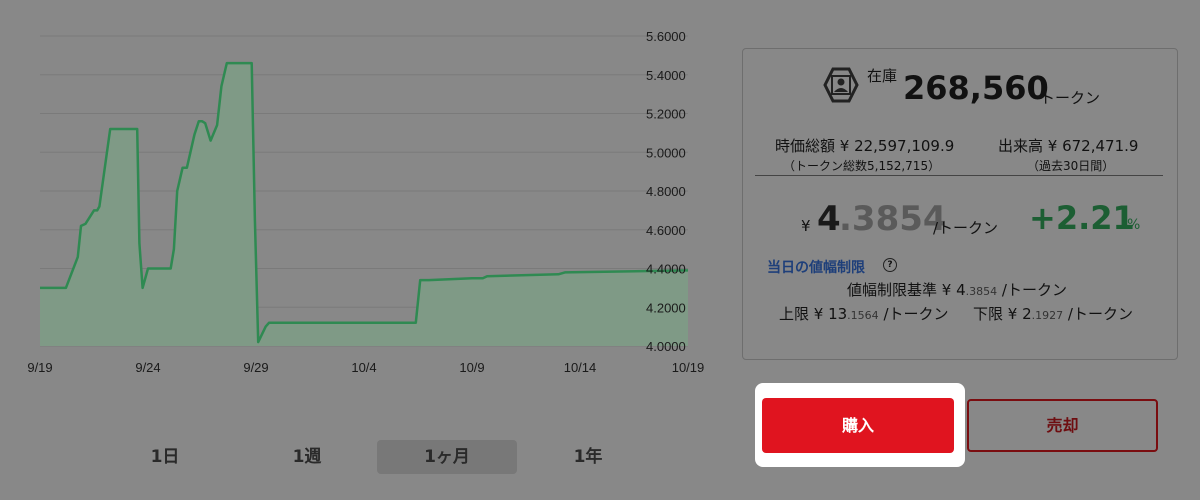 The image size is (1200, 500). What do you see at coordinates (959, 175) in the screenshot?
I see `panel-divider` at bounding box center [959, 175].